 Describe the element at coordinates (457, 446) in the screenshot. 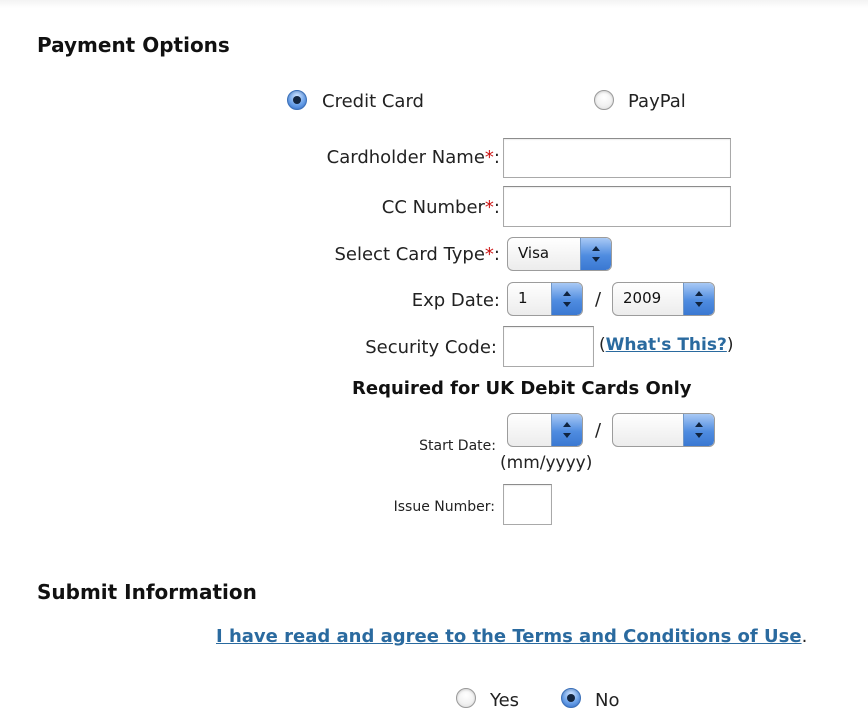

I see `start-date-label: Start Date:` at that location.